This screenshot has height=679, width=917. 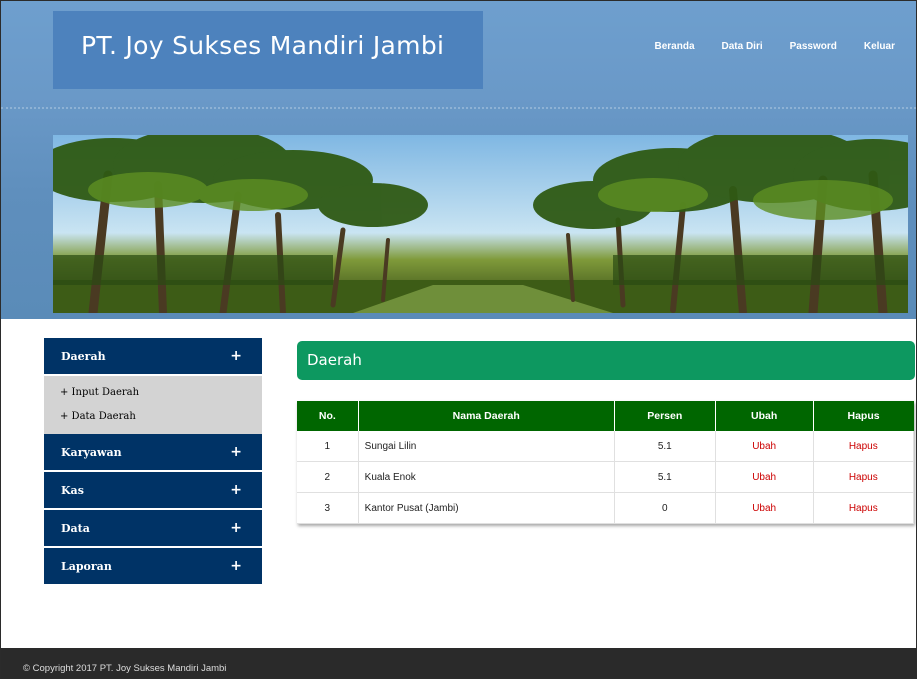 I want to click on sidebar-menu-label: Karyawan, so click(x=91, y=452).